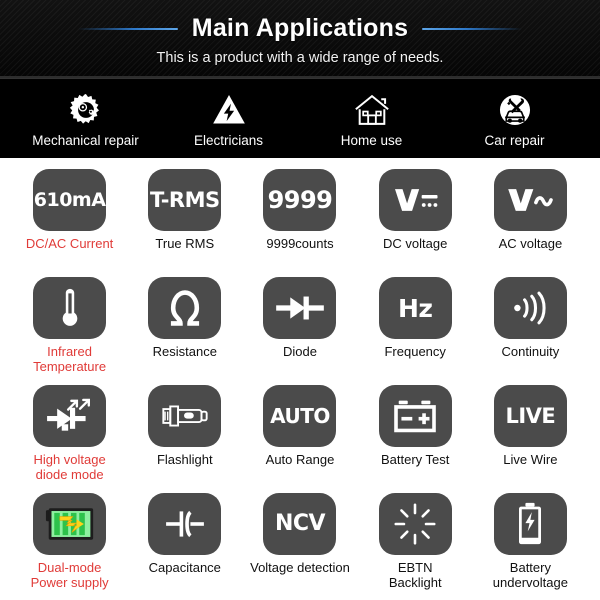 Image resolution: width=600 pixels, height=600 pixels. What do you see at coordinates (127, 28) in the screenshot?
I see `divider-line-left` at bounding box center [127, 28].